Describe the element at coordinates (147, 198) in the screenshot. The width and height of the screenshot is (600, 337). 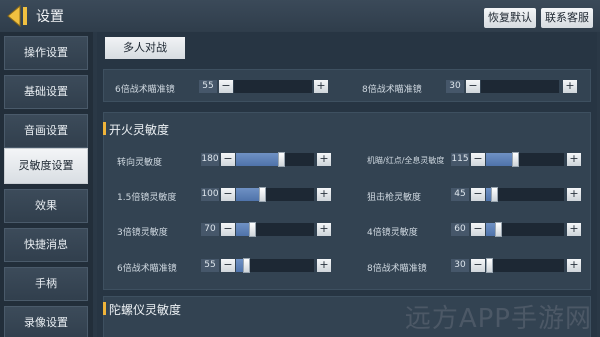
I see `scope-1-5x-label: 1.5倍镜灵敏度` at that location.